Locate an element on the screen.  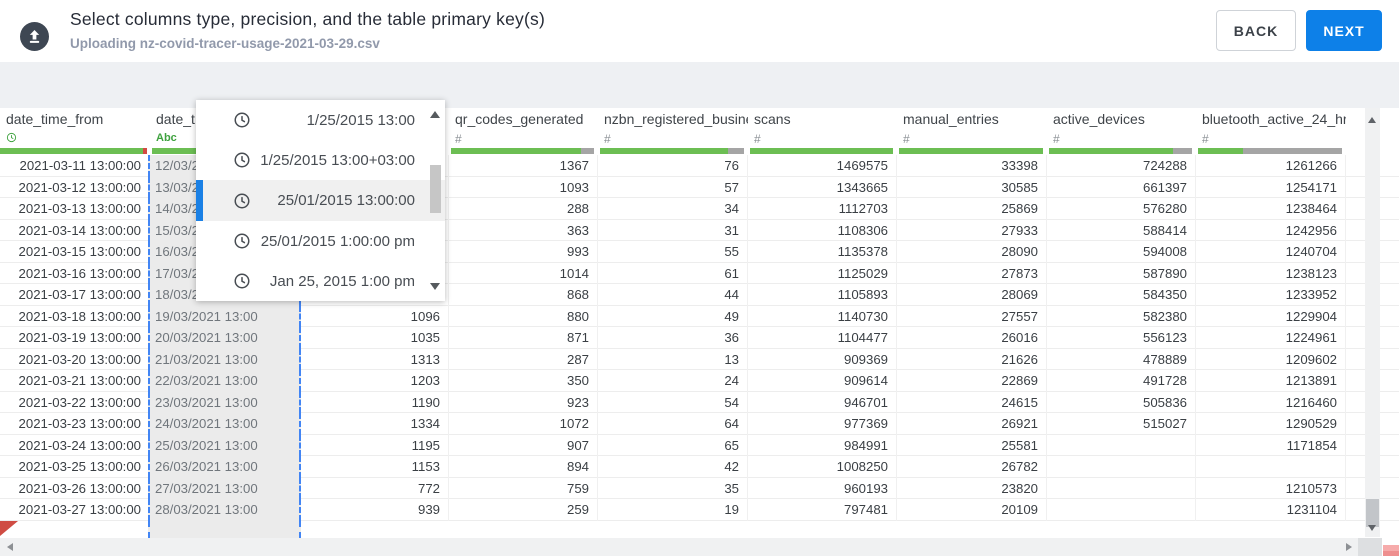
cell: 1195 is located at coordinates (374, 445).